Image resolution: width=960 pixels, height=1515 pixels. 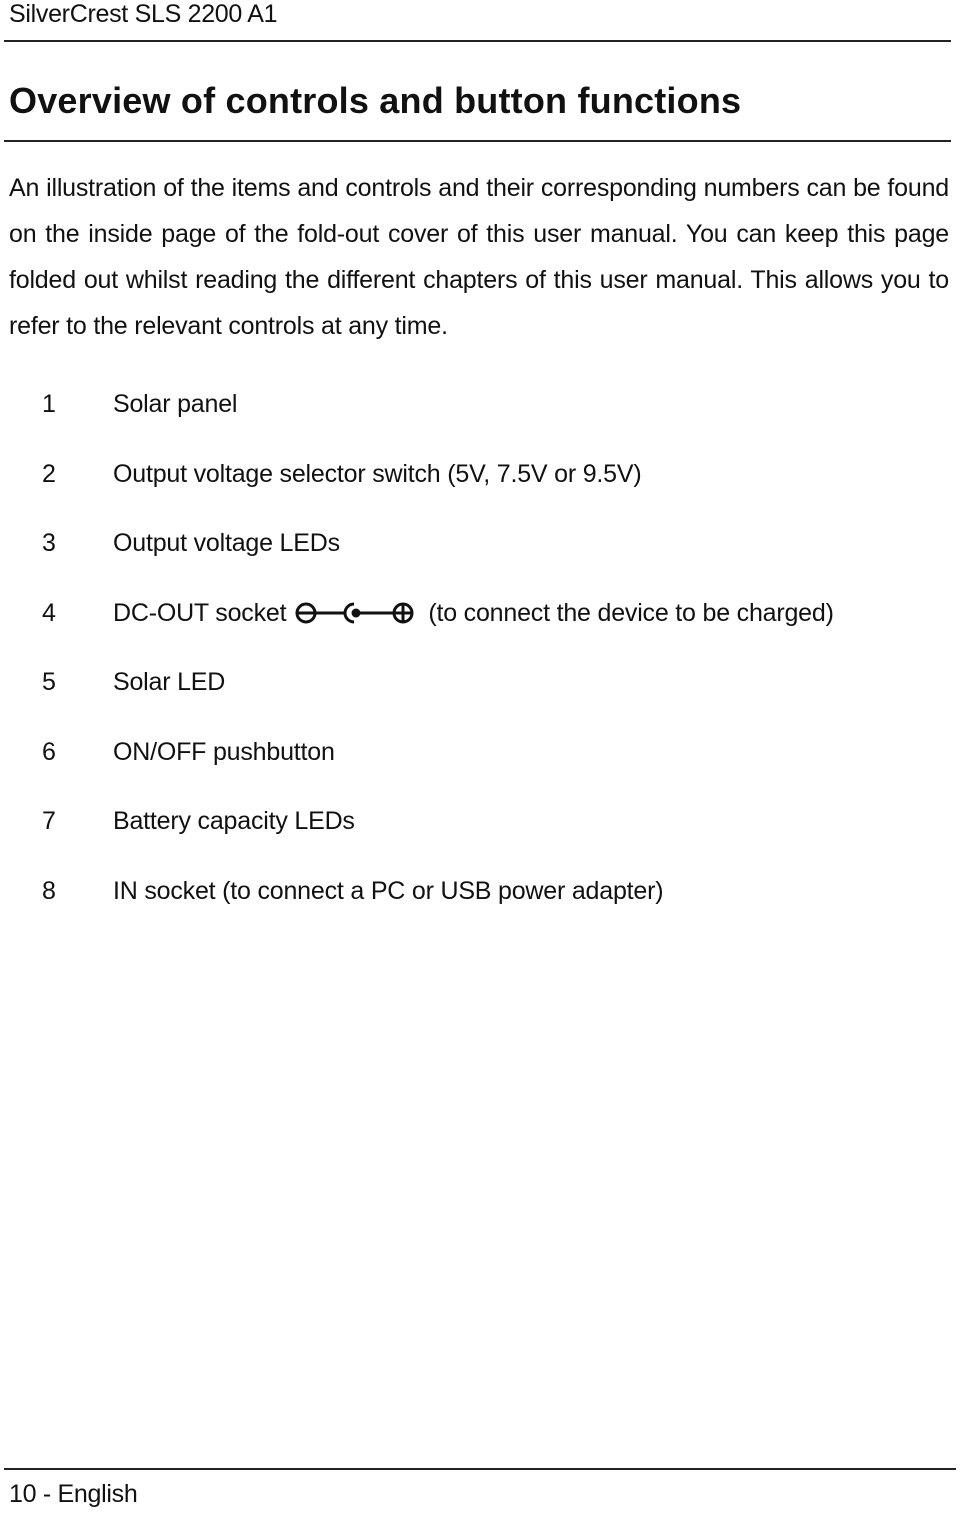 What do you see at coordinates (477, 141) in the screenshot?
I see `title-divider` at bounding box center [477, 141].